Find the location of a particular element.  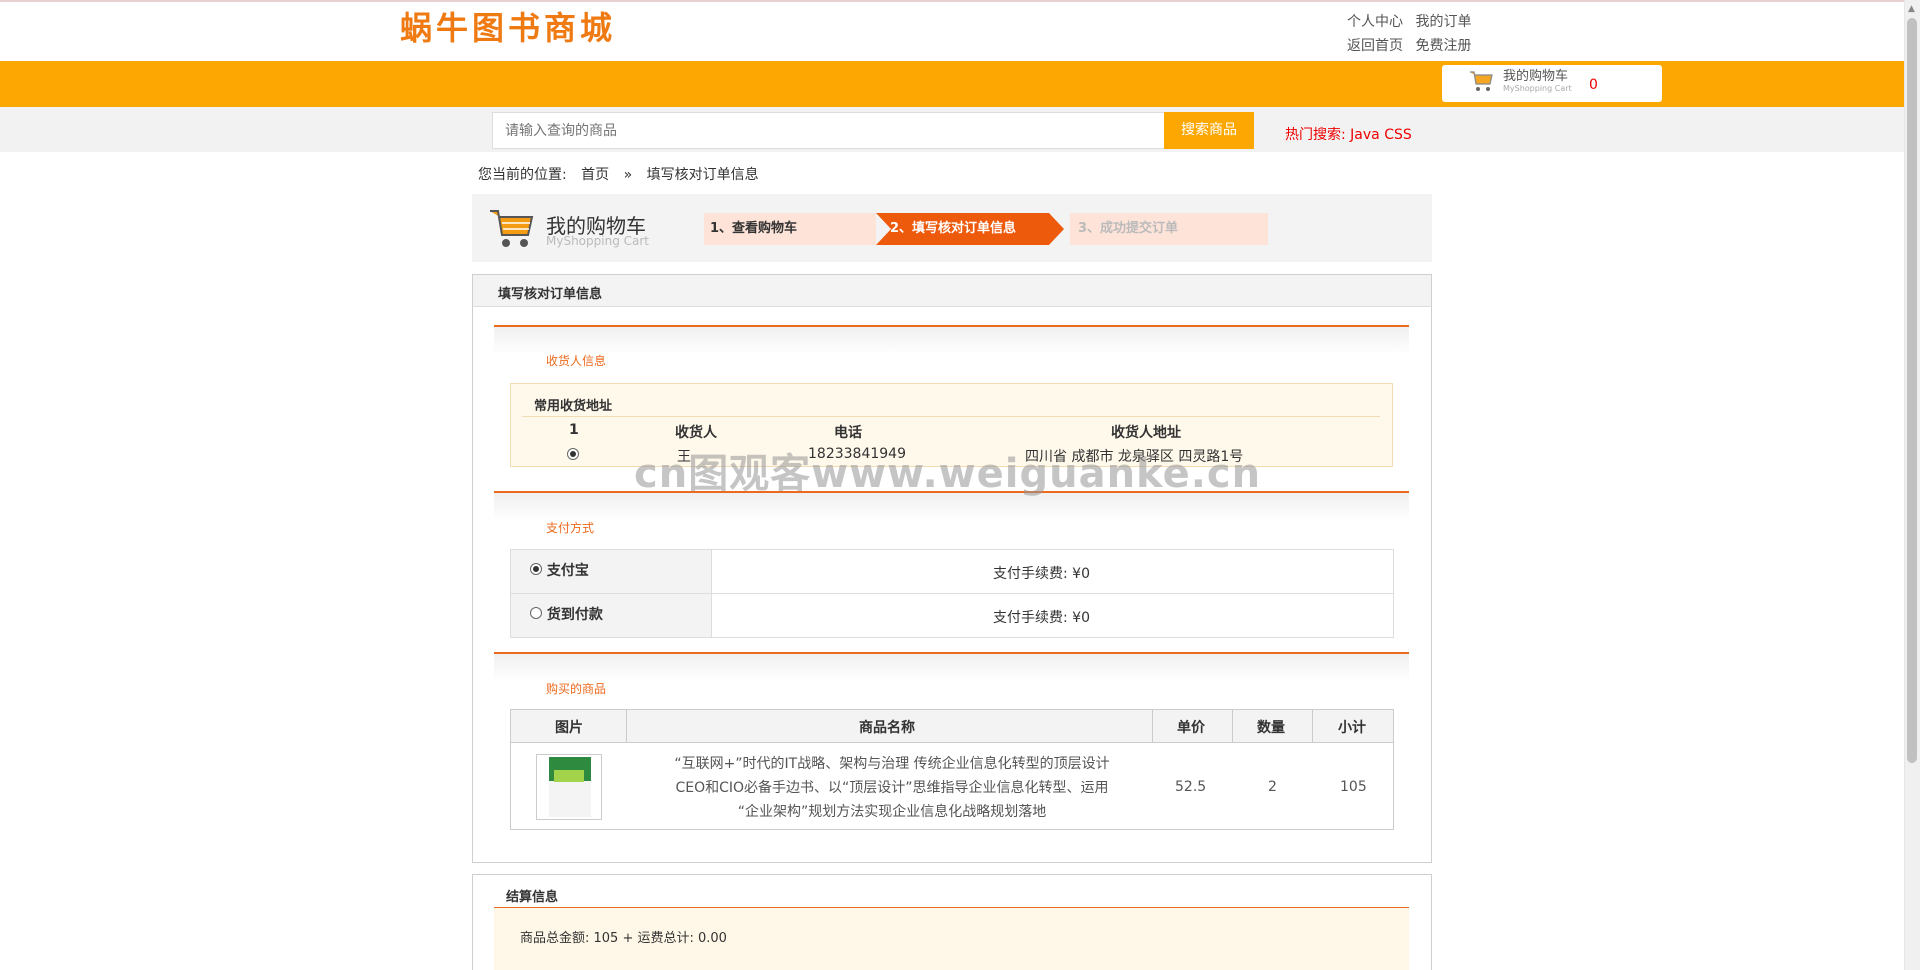

my-orders-link: 我的订单 is located at coordinates (1443, 22).